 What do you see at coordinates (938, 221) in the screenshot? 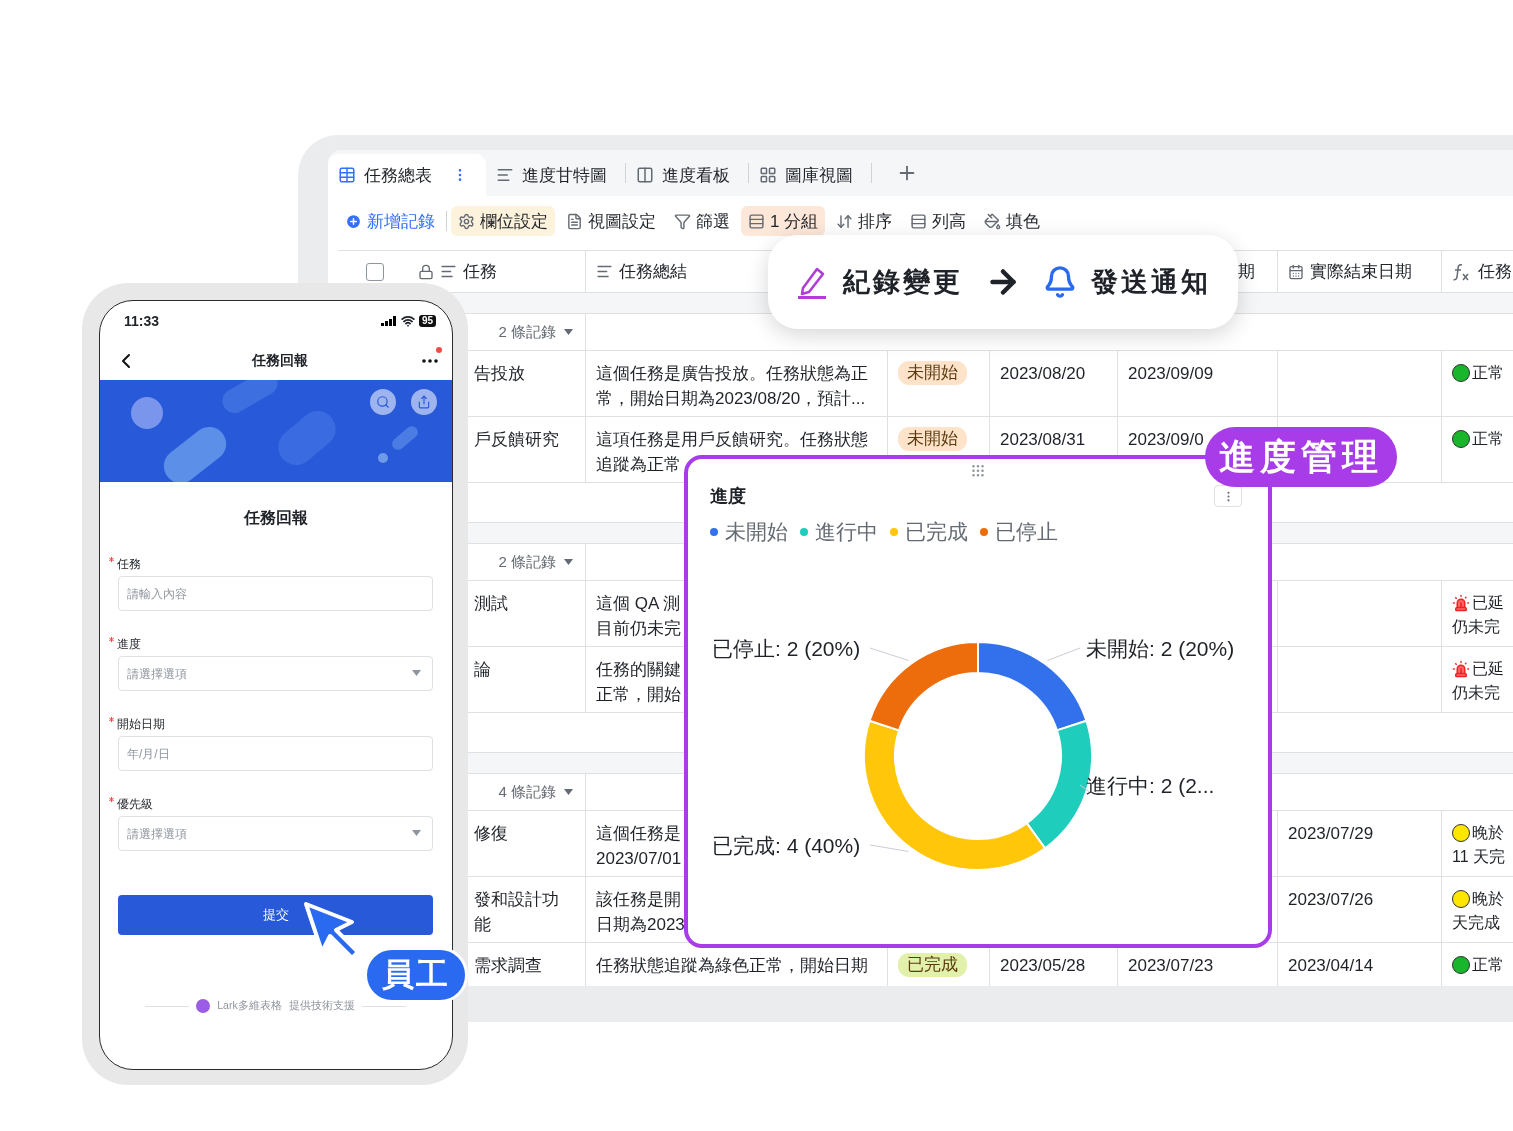
I see `toolbar-button: 列高` at bounding box center [938, 221].